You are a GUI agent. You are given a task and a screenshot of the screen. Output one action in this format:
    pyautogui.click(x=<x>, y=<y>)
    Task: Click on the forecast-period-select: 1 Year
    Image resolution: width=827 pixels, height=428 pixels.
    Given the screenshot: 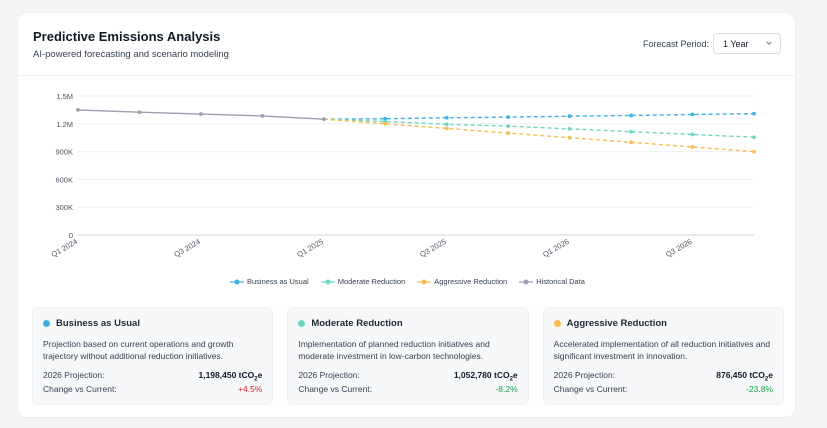 What is the action you would take?
    pyautogui.click(x=747, y=43)
    